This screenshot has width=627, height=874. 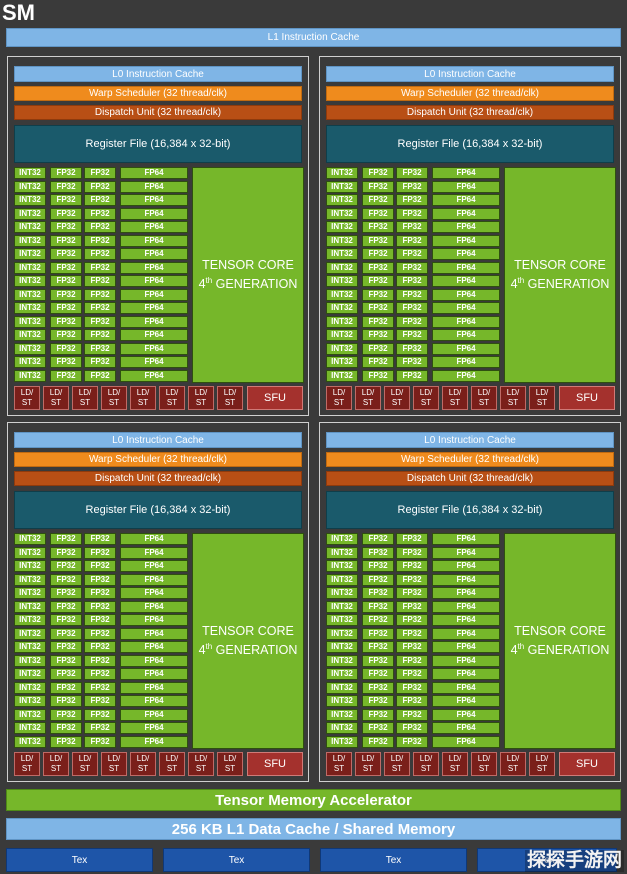 I want to click on tex-unit: Tex, so click(x=393, y=860).